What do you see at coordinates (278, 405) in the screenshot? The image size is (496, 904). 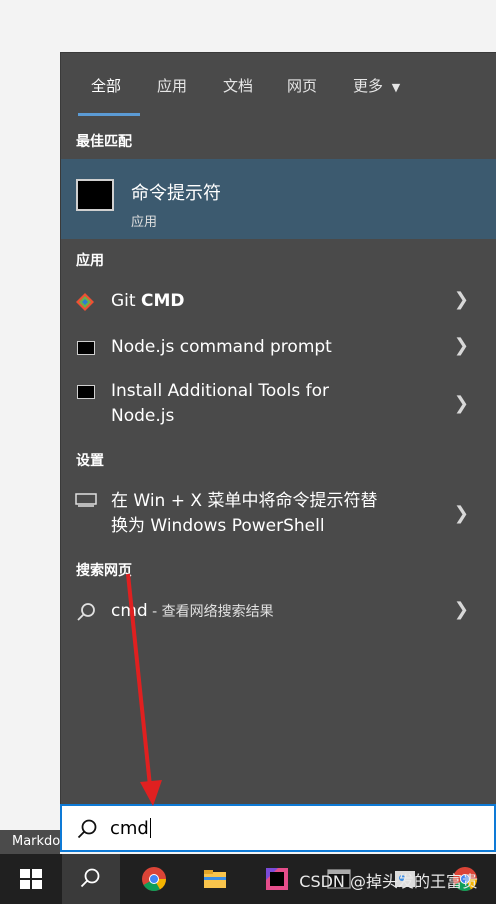 I see `app-item-install-additional-tools: Install Additional Tools for Node.js ❯` at bounding box center [278, 405].